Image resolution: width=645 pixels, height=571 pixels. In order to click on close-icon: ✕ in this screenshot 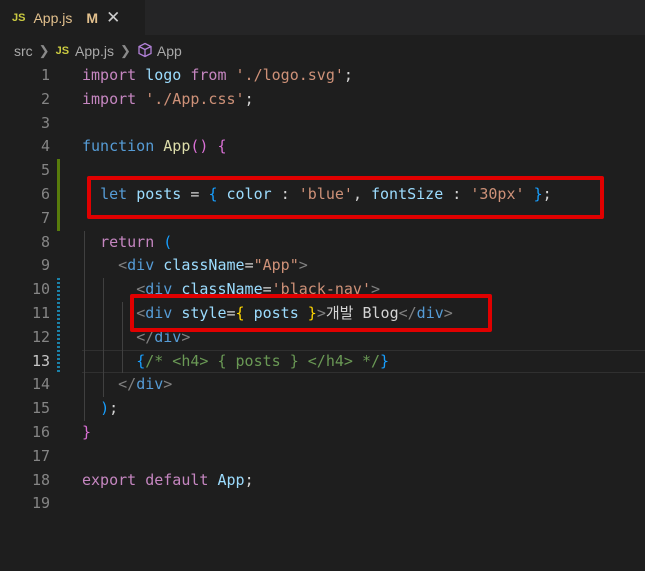, I will do `click(113, 18)`.